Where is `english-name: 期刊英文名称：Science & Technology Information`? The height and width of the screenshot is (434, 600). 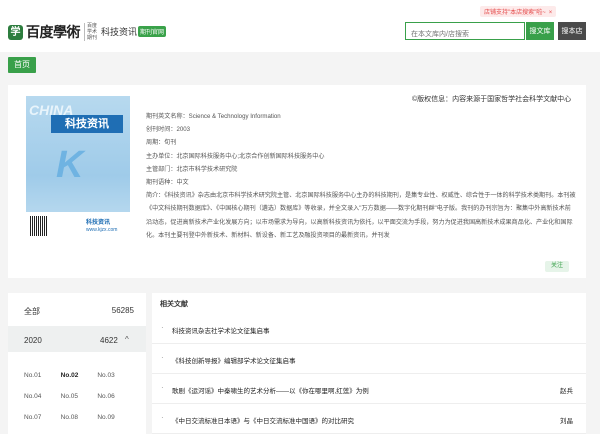
english-name: 期刊英文名称：Science & Technology Information is located at coordinates (213, 116).